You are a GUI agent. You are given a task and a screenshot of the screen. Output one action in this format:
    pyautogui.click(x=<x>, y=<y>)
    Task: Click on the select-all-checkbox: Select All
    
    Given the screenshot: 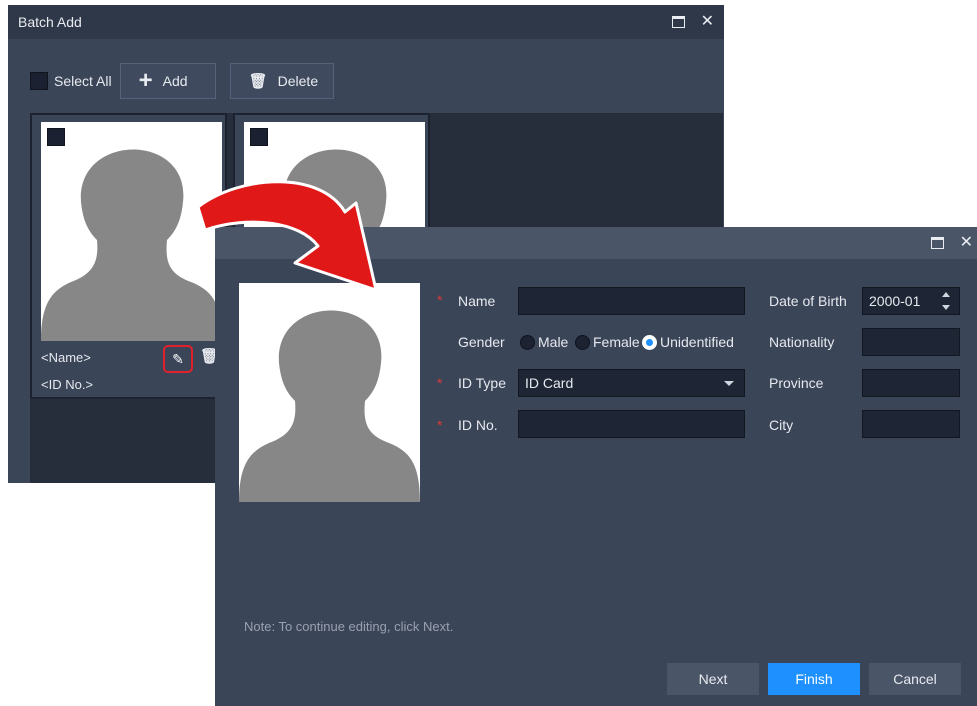 What is the action you would take?
    pyautogui.click(x=71, y=81)
    